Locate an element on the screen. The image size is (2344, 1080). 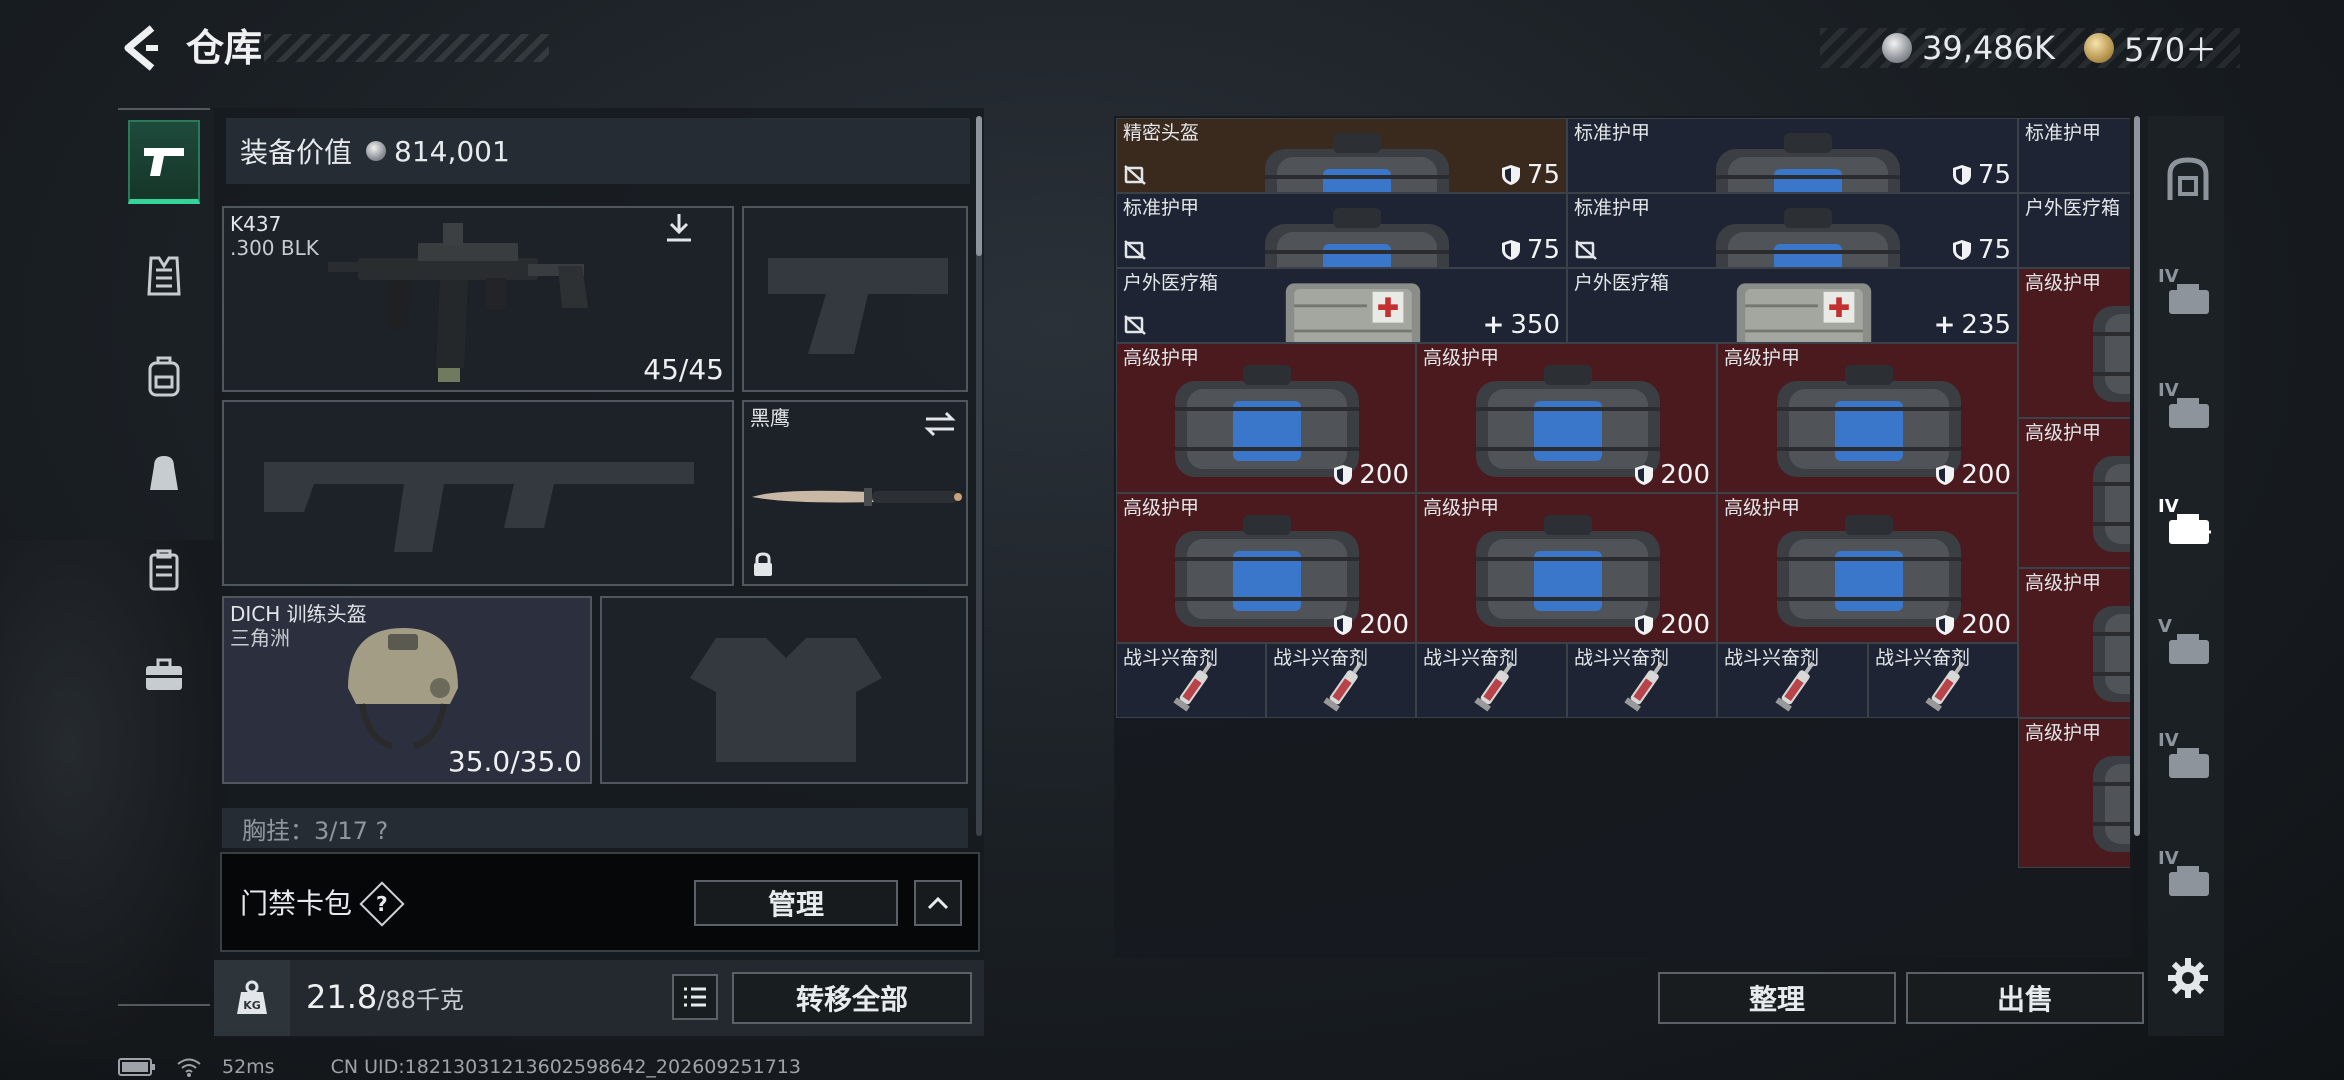
equipment-value: 装备价值 814,001 is located at coordinates (598, 151).